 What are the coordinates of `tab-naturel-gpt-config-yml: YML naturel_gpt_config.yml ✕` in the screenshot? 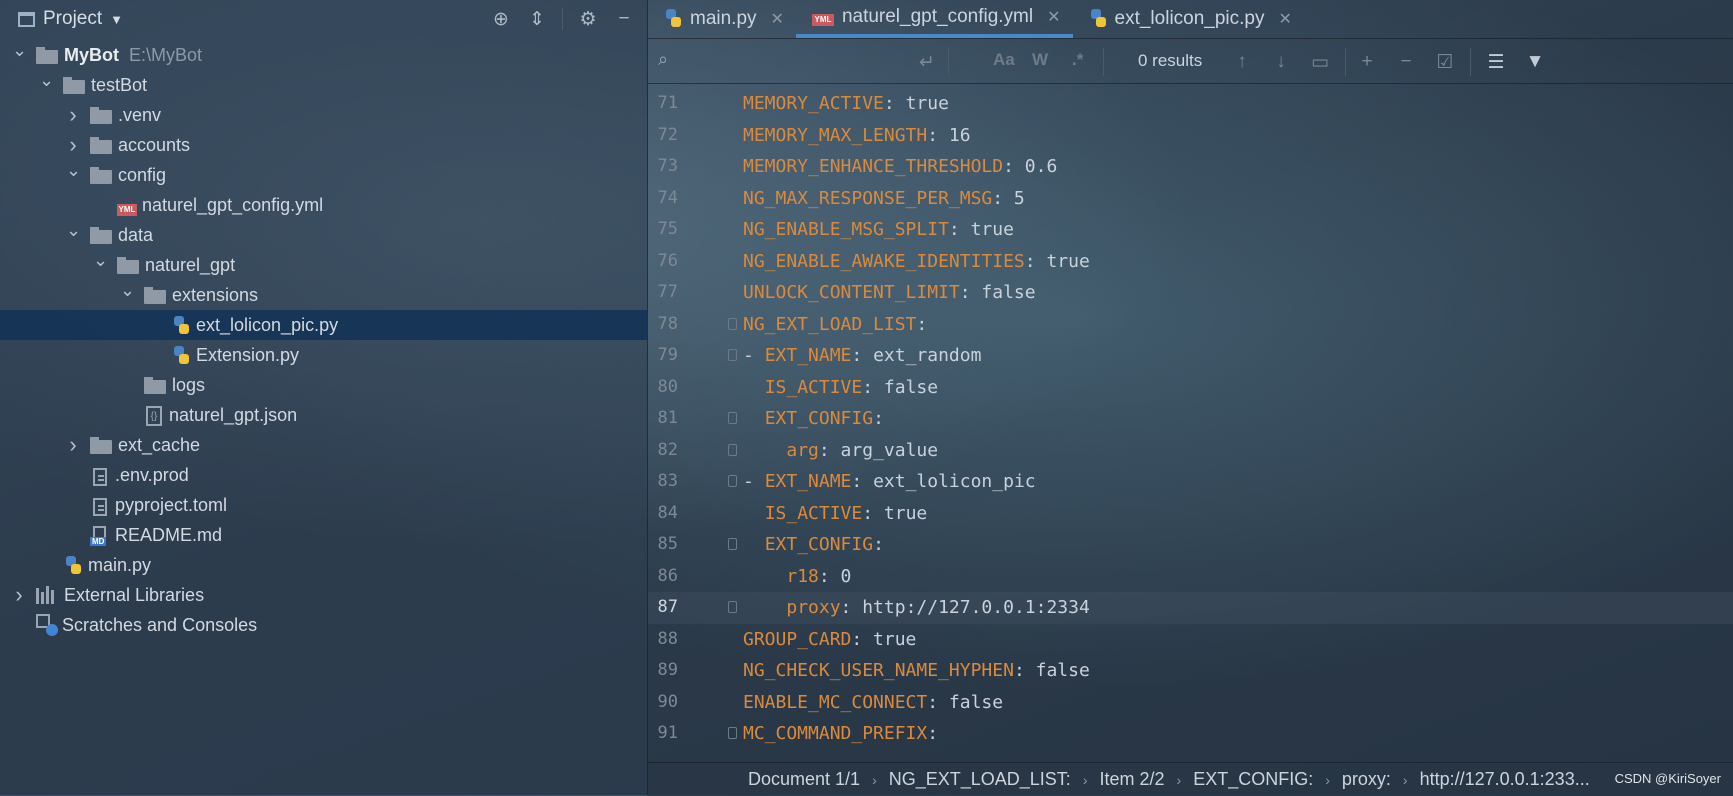 It's located at (934, 19).